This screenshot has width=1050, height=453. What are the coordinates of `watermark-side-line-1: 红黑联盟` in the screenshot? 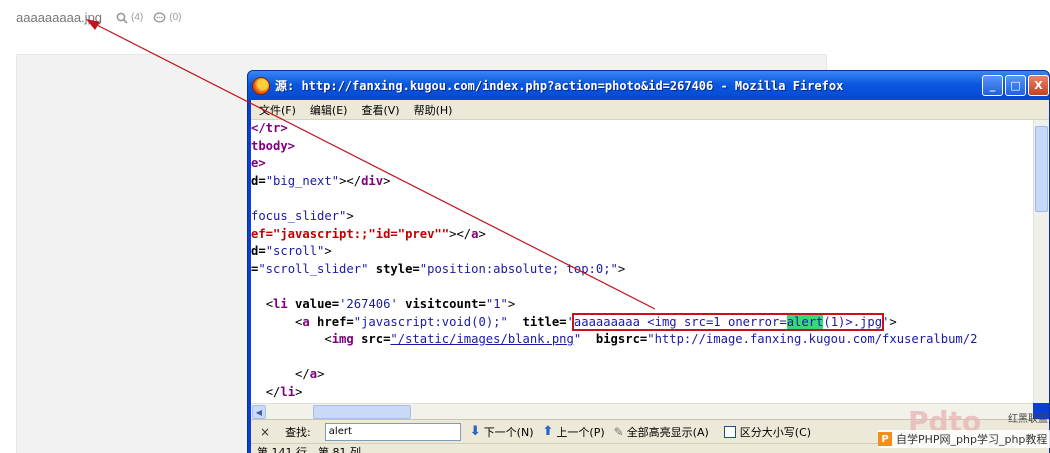 It's located at (1028, 419).